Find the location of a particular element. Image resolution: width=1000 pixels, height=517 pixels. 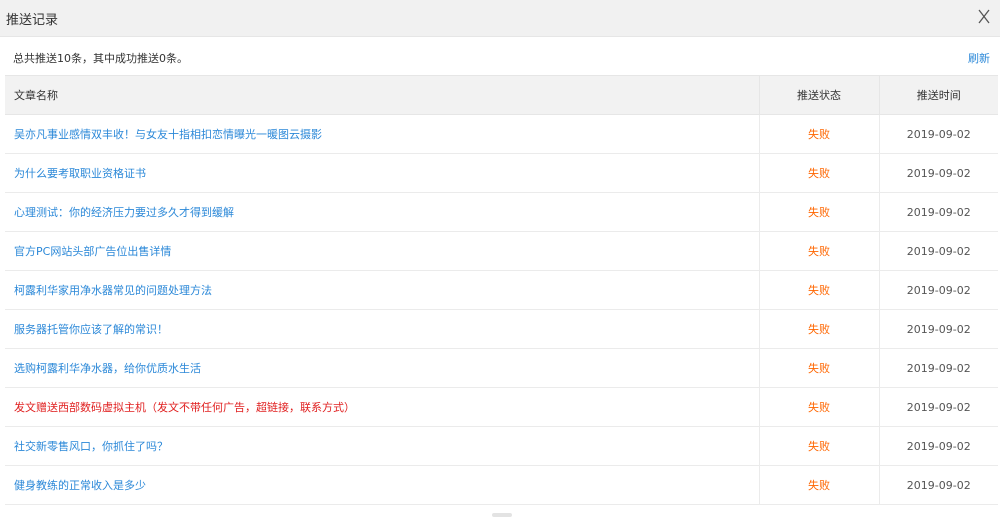

table-row: 社交新零售风口，你抓住了吗？ 失败 2019-09-02 is located at coordinates (501, 446).